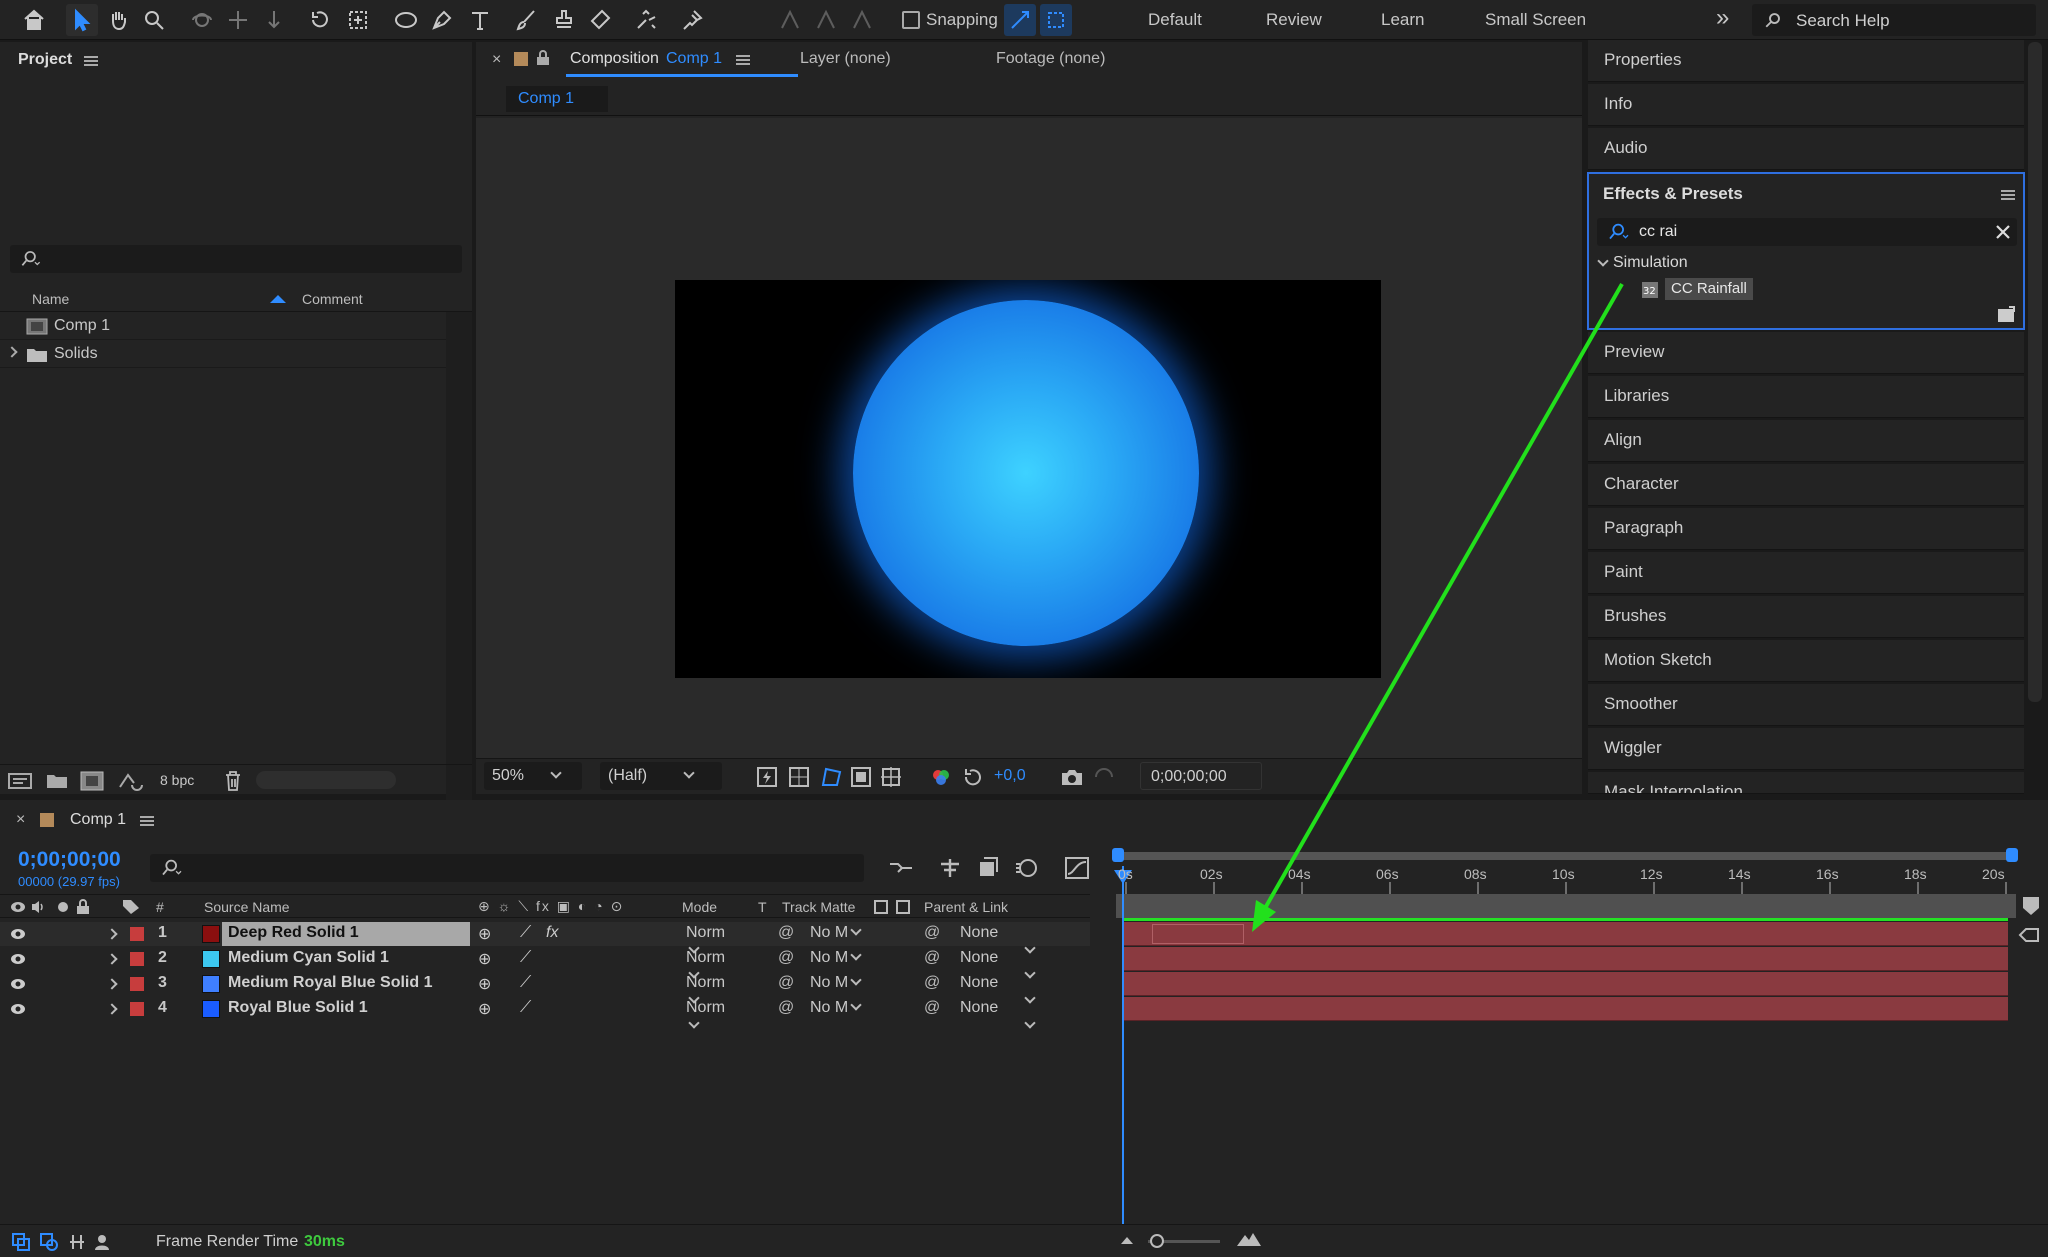 The height and width of the screenshot is (1257, 2048). Describe the element at coordinates (1249, 1239) in the screenshot. I see `zoom-in-mountain-icon` at that location.